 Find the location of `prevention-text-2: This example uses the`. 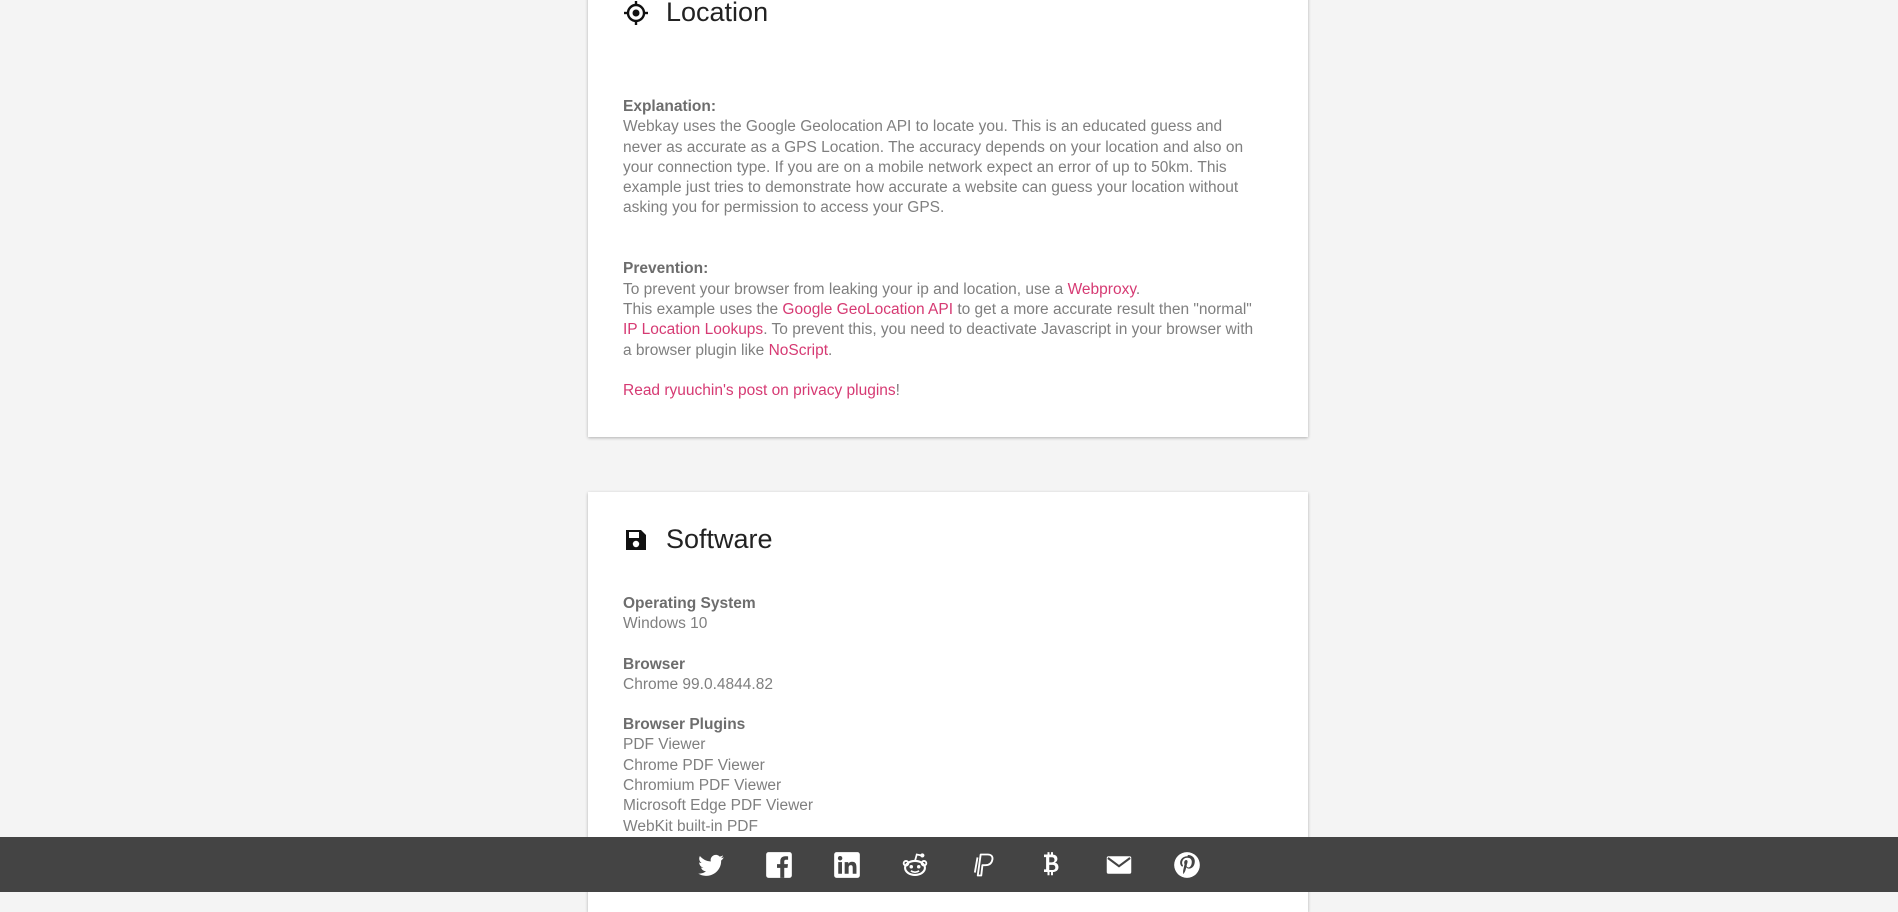

prevention-text-2: This example uses the is located at coordinates (703, 309).